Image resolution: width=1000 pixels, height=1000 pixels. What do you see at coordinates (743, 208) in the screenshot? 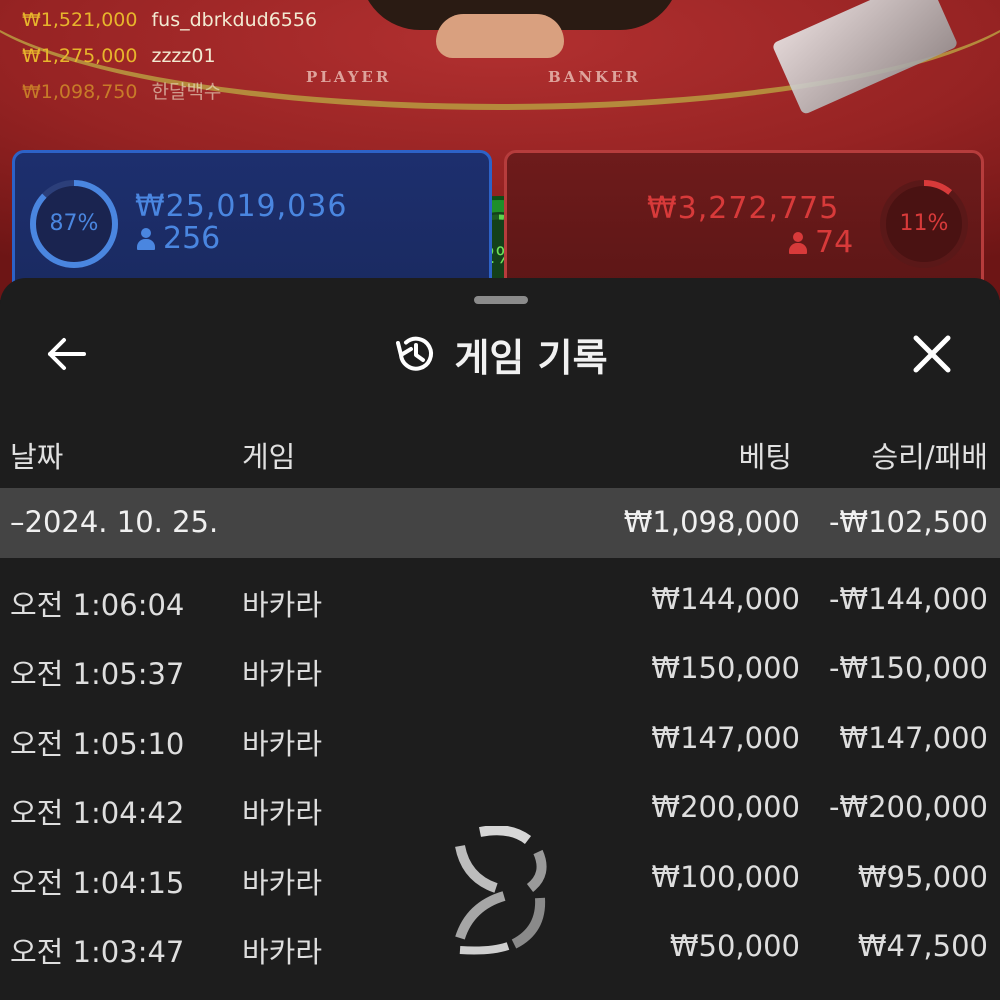
I see `banker-total-amount: ₩3,272,775` at bounding box center [743, 208].